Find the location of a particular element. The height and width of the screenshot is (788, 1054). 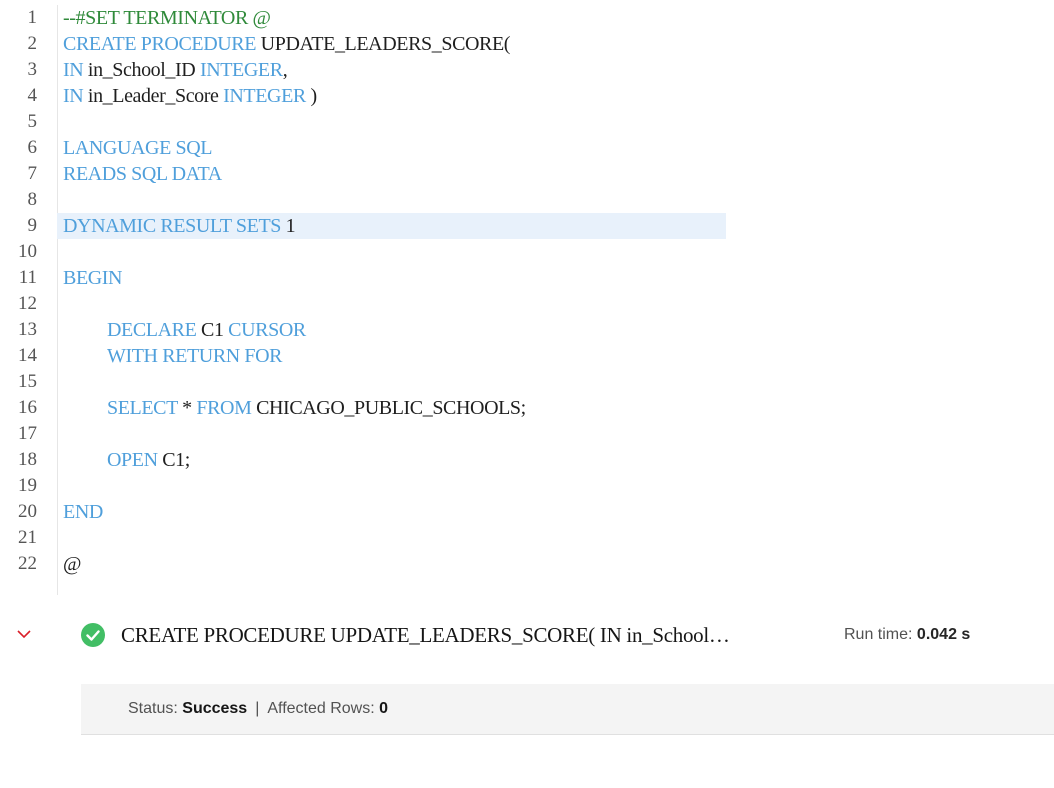

code-line: 17 is located at coordinates (380, 434).